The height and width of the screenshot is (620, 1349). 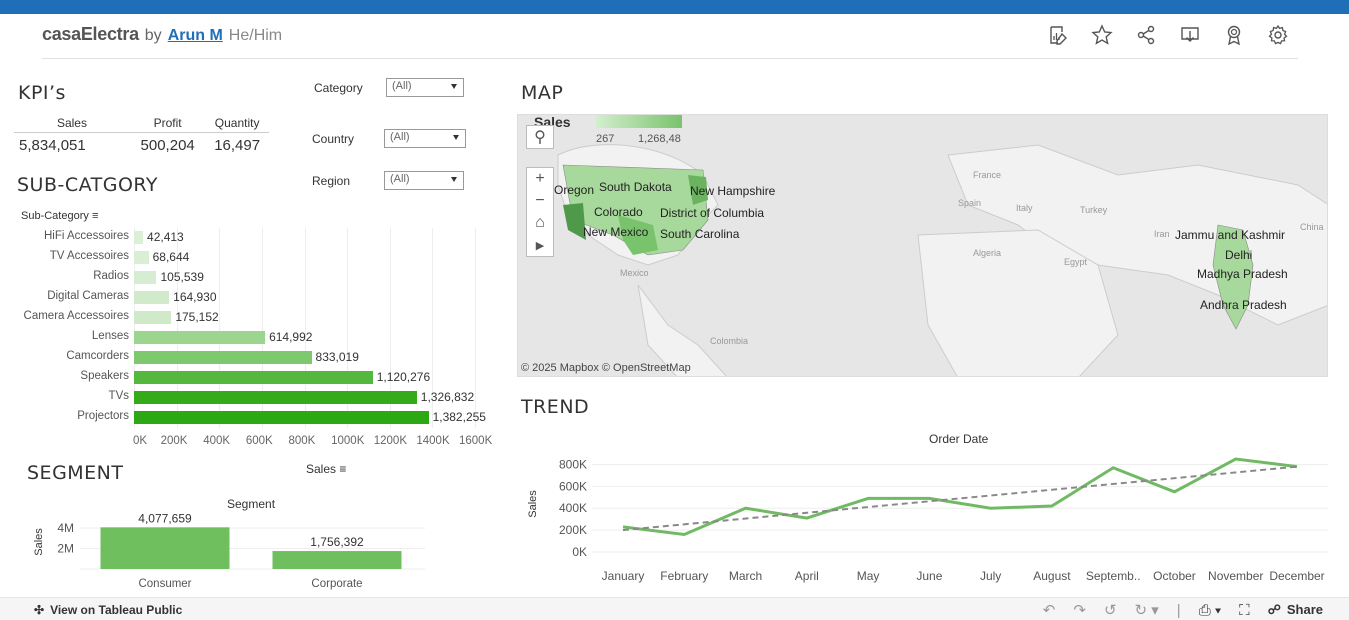 What do you see at coordinates (1244, 610) in the screenshot?
I see `fullscreen-icon: ⛶` at bounding box center [1244, 610].